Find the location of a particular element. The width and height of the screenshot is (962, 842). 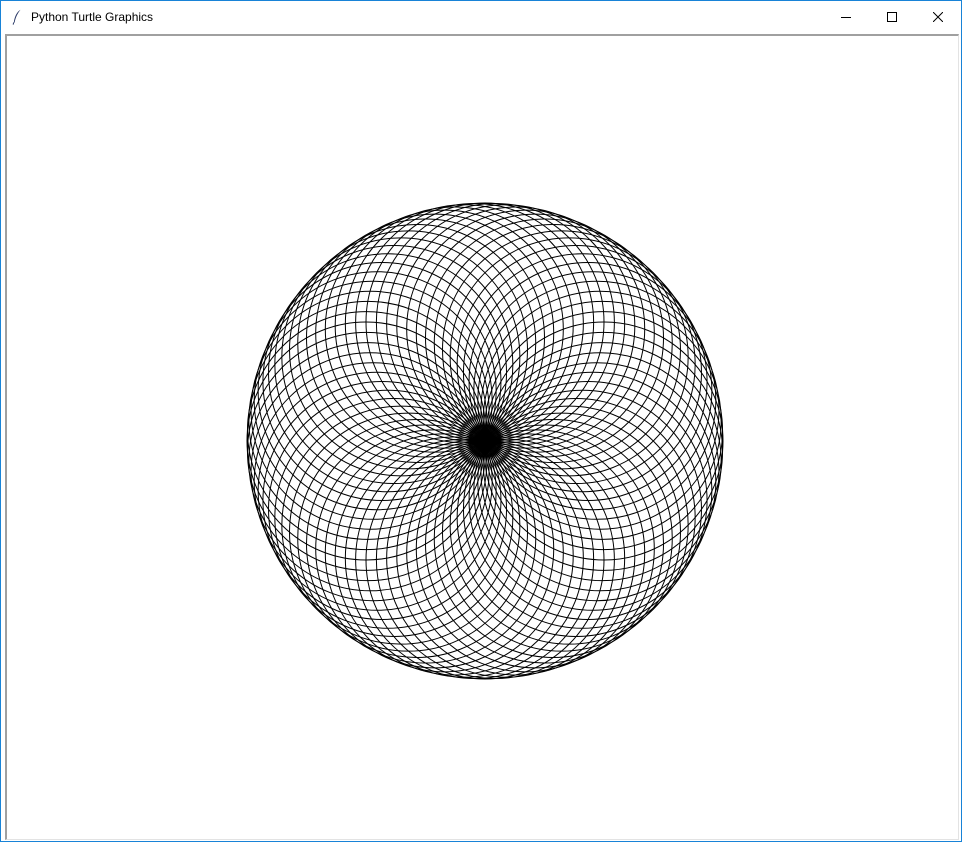

close-icon is located at coordinates (938, 16).